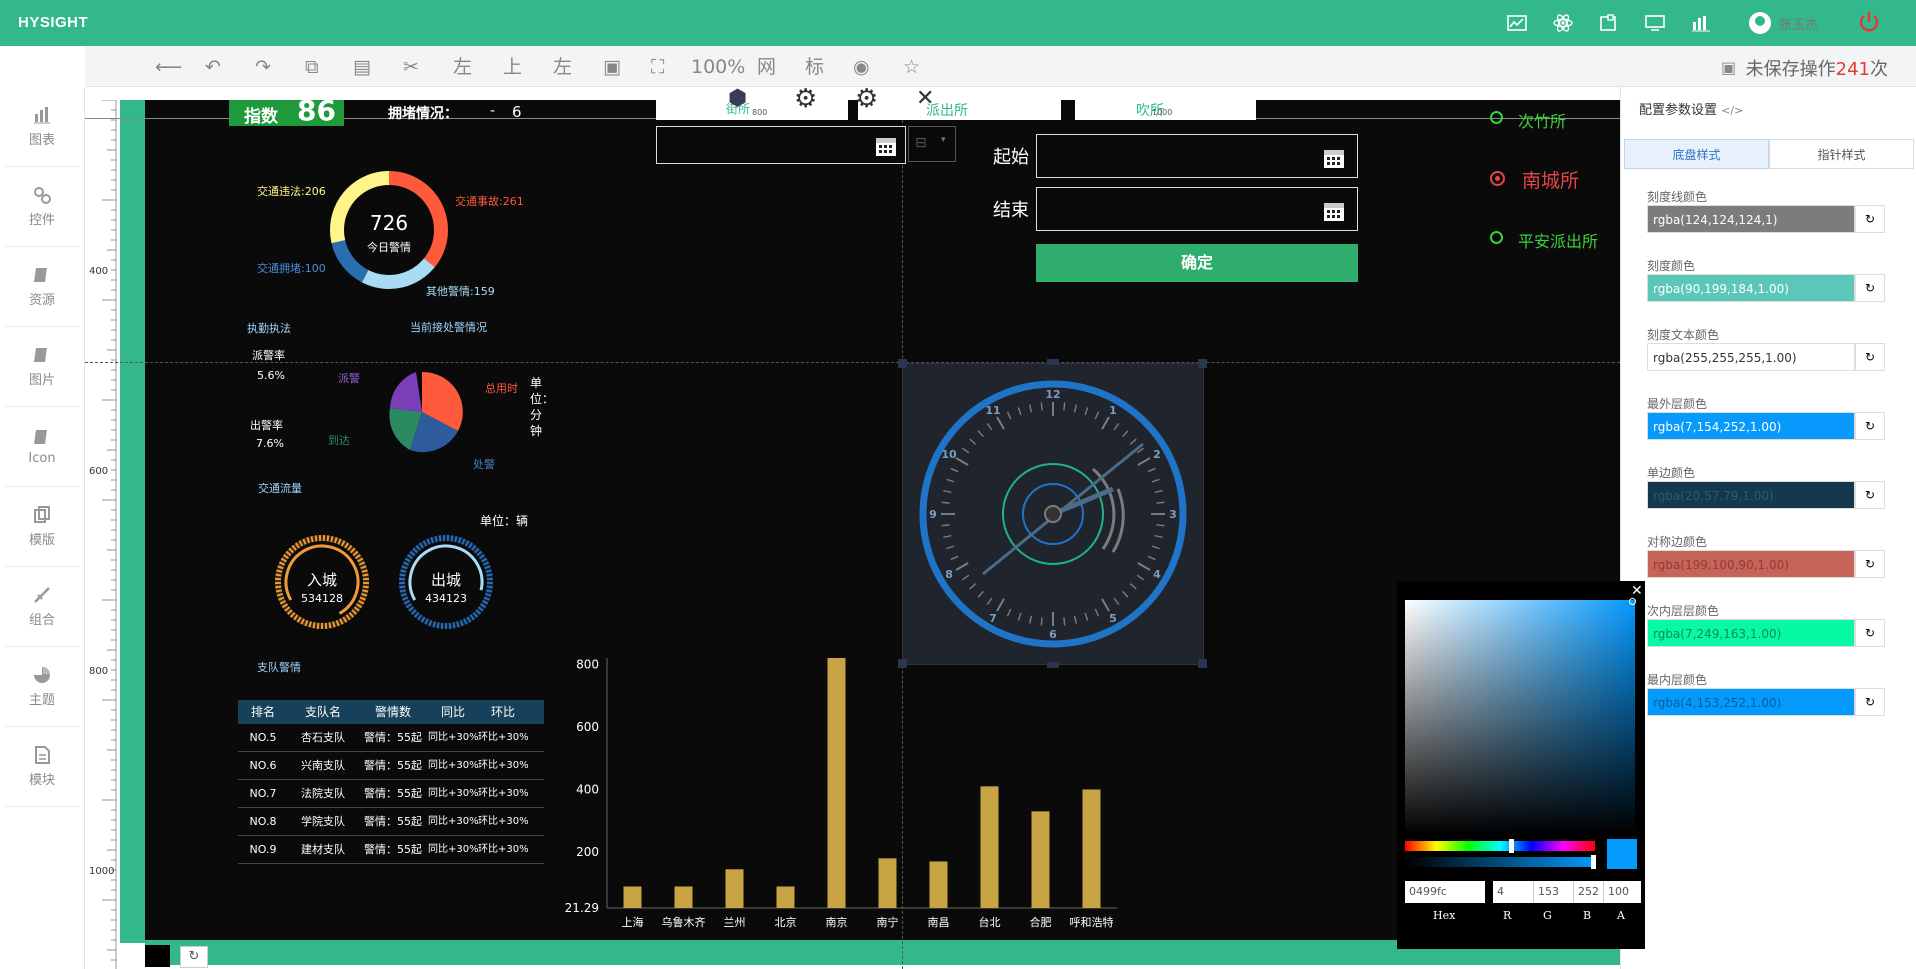  I want to click on color-value-input: rgba(4,153,252,1.00), so click(1751, 702).